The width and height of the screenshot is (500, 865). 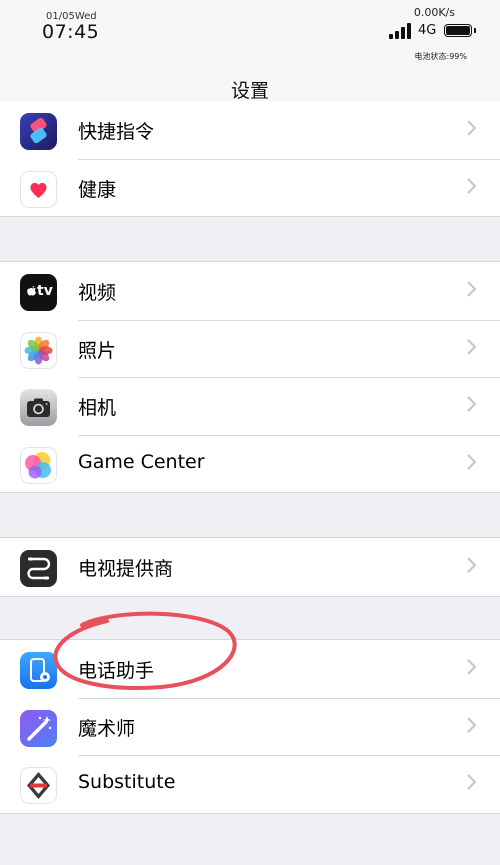 I want to click on apple-tv-icon: tv, so click(x=38, y=292).